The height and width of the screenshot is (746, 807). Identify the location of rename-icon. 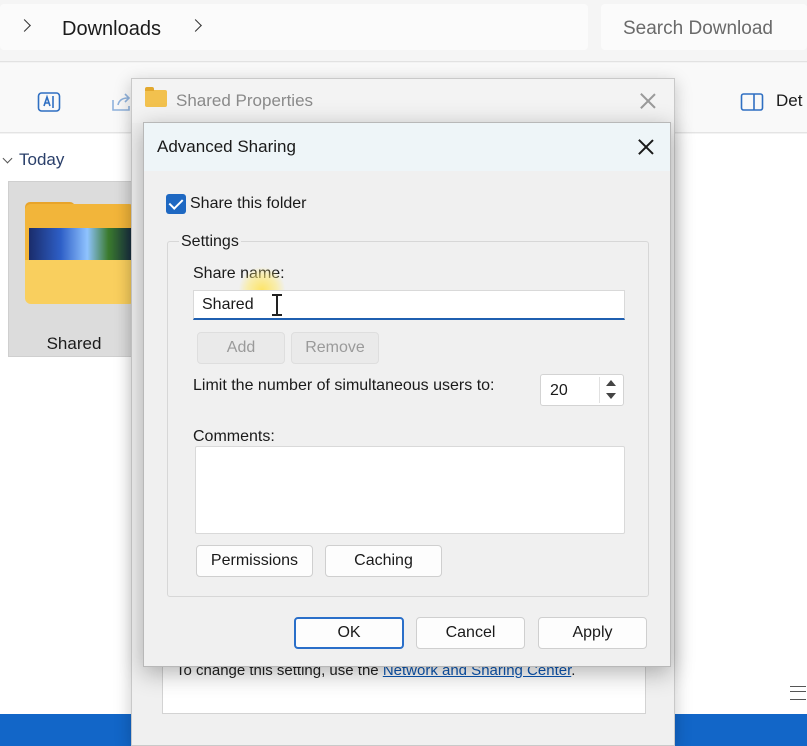
(49, 102).